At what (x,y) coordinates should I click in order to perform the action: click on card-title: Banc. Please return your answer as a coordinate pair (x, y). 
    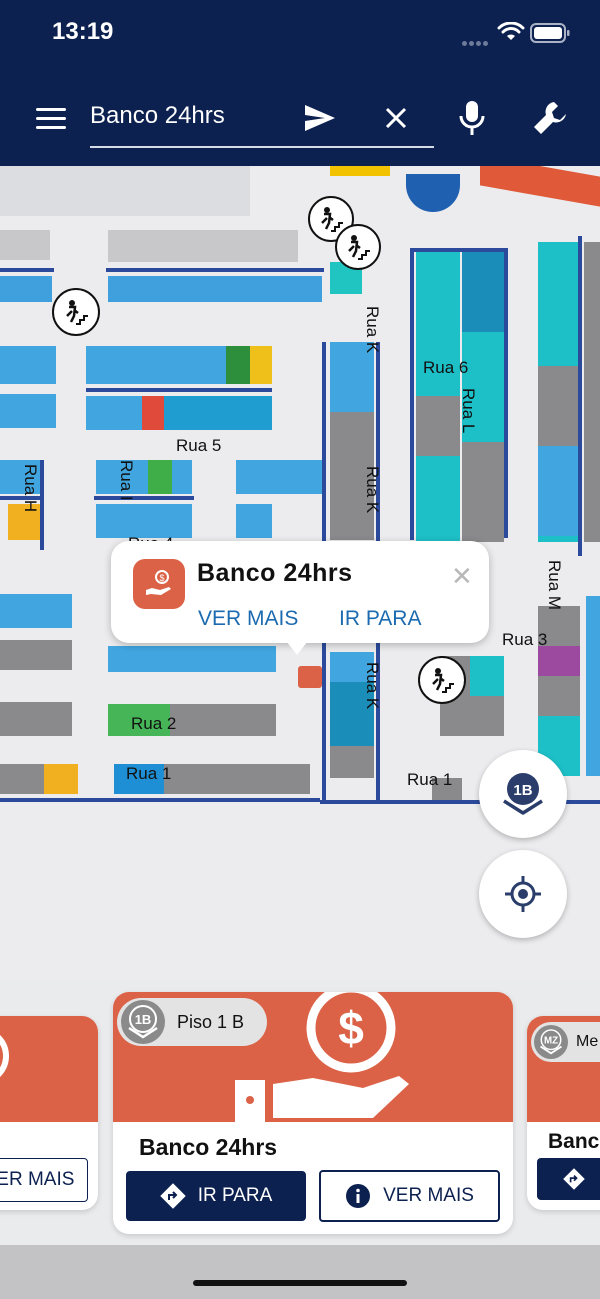
    Looking at the image, I should click on (574, 1141).